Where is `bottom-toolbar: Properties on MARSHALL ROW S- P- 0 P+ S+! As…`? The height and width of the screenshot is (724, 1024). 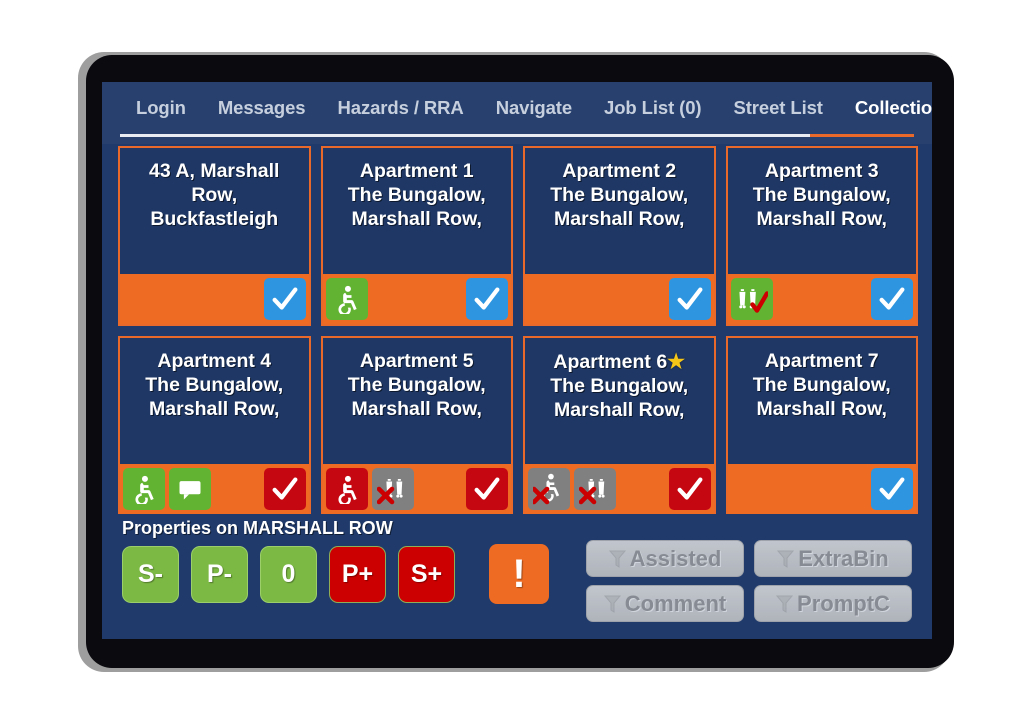 bottom-toolbar: Properties on MARSHALL ROW S- P- 0 P+ S+! As… is located at coordinates (517, 576).